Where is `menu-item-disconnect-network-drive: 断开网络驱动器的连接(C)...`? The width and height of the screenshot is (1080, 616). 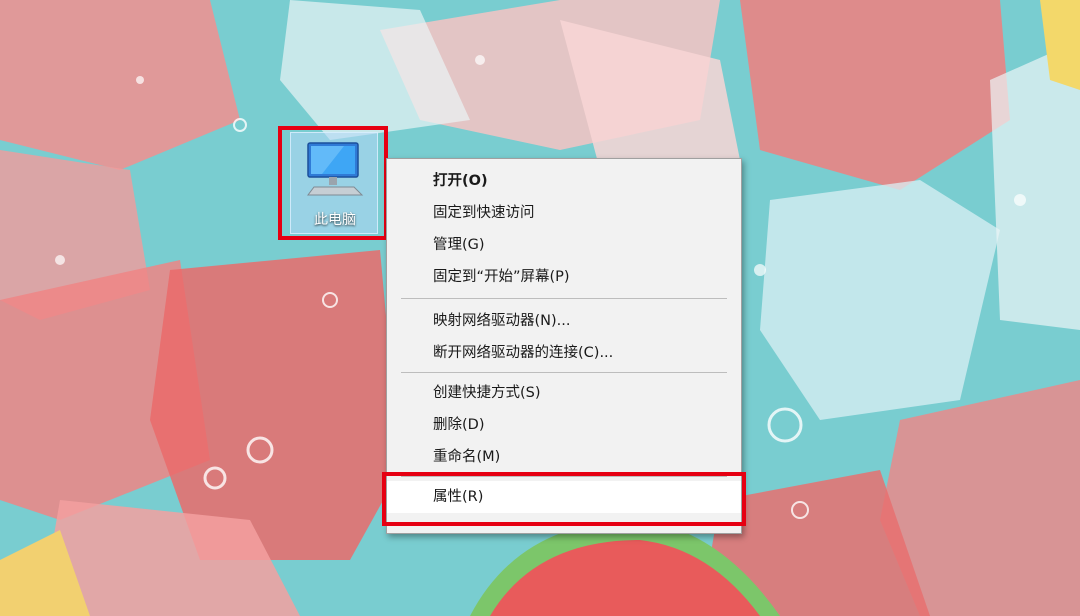
menu-item-disconnect-network-drive: 断开网络驱动器的连接(C)... is located at coordinates (564, 353).